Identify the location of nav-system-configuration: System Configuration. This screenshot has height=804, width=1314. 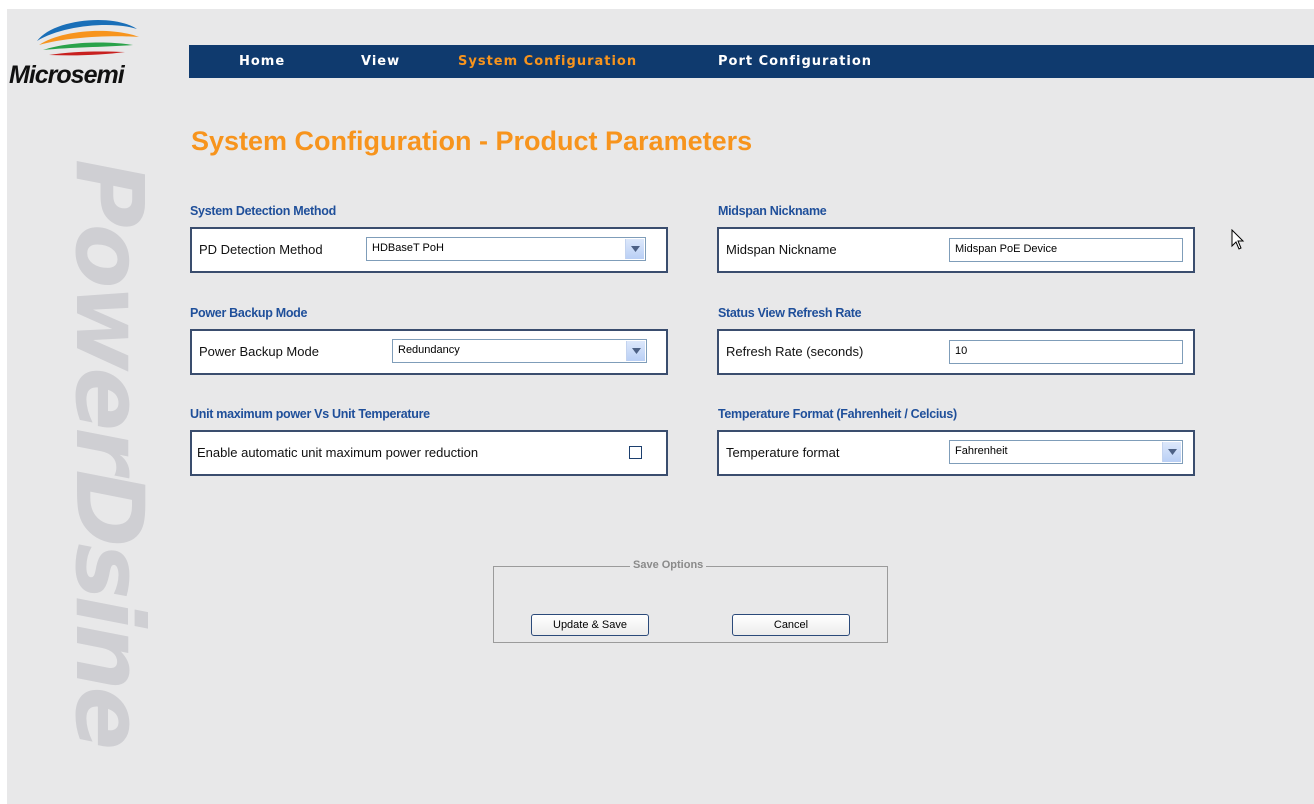
(547, 61).